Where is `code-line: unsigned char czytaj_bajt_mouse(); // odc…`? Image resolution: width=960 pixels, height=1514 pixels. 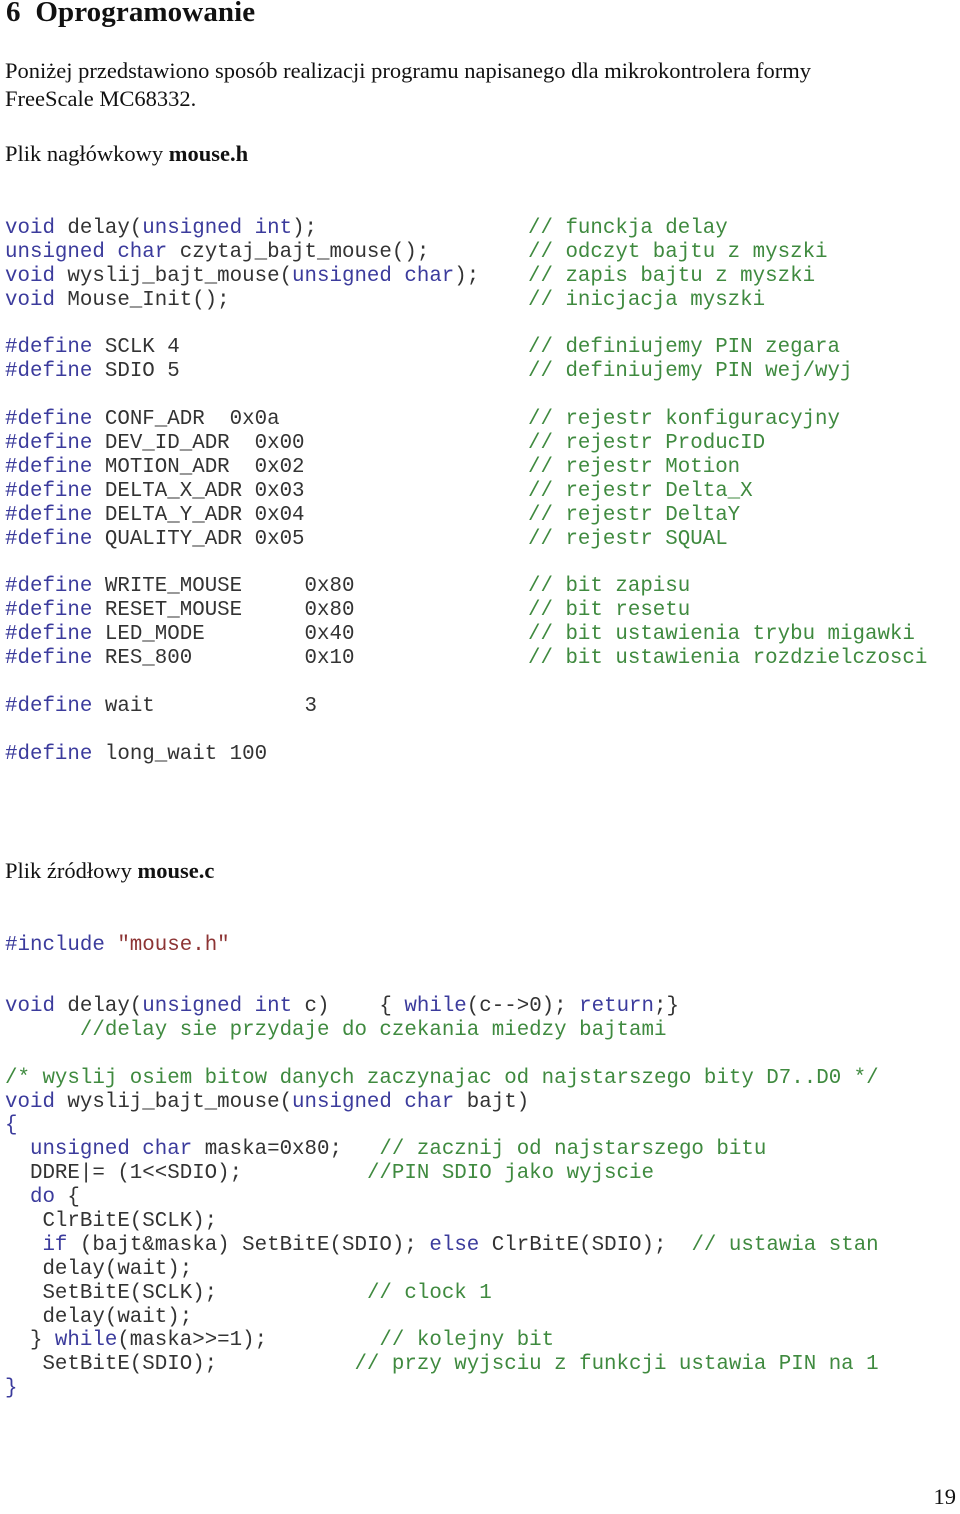 code-line: unsigned char czytaj_bajt_mouse(); // odc… is located at coordinates (416, 252).